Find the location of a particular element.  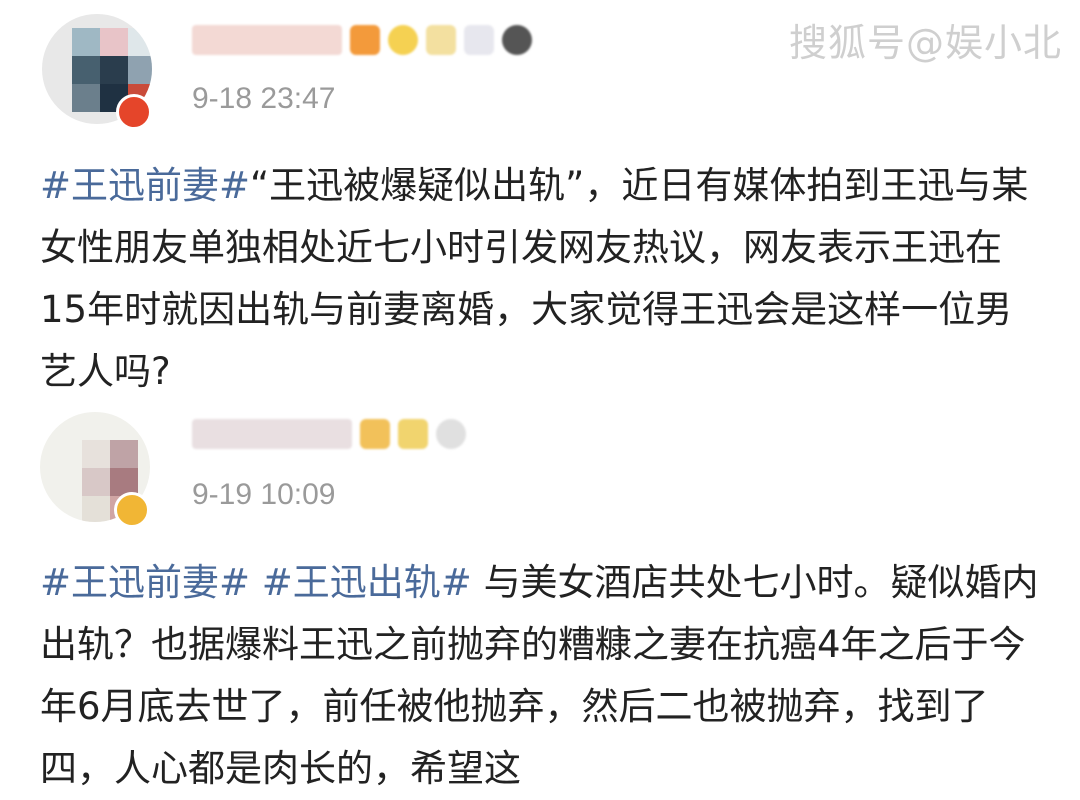

watermark-text: 搜狐号@娱小北 is located at coordinates (925, 43).